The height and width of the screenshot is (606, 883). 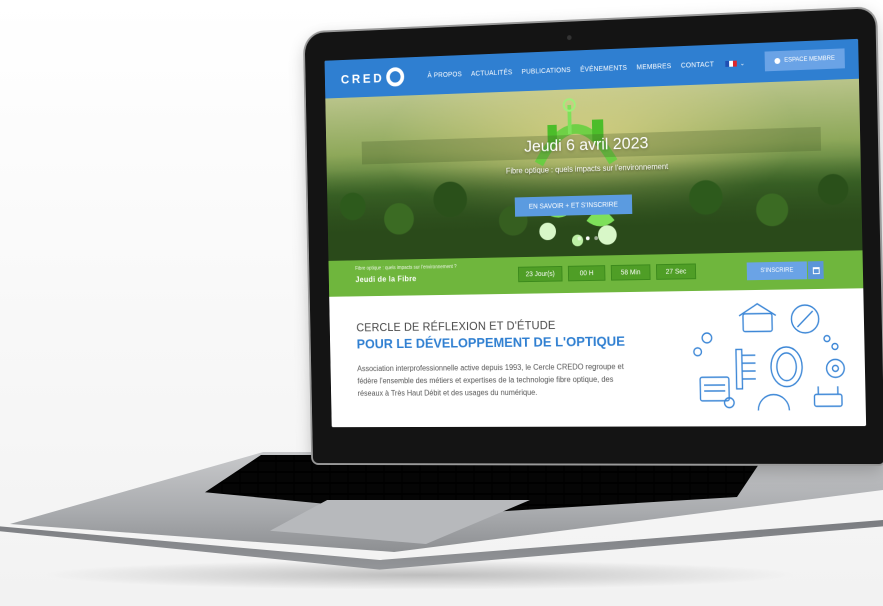 What do you see at coordinates (386, 279) in the screenshot?
I see `countdown-event-name: Jeudi de la Fibre` at bounding box center [386, 279].